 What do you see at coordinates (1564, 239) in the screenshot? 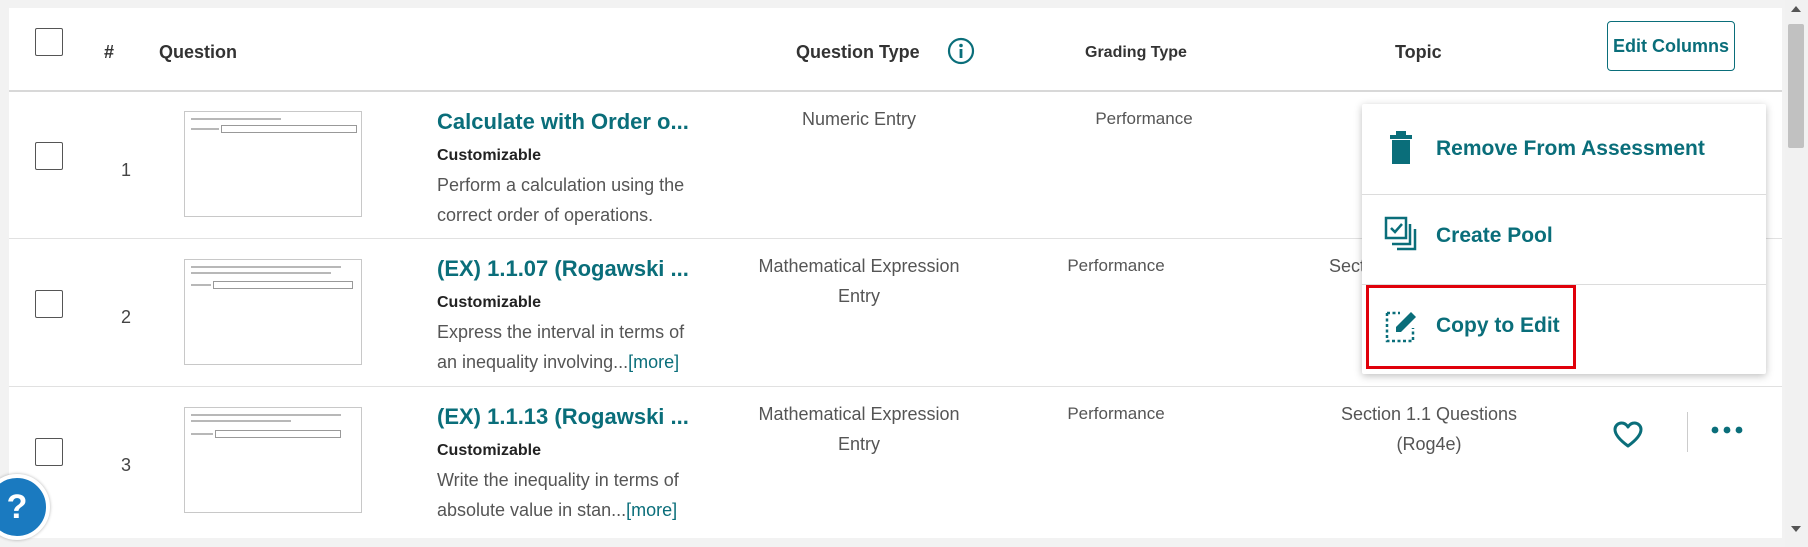
I see `menu-item-create-pool: Create Pool` at bounding box center [1564, 239].